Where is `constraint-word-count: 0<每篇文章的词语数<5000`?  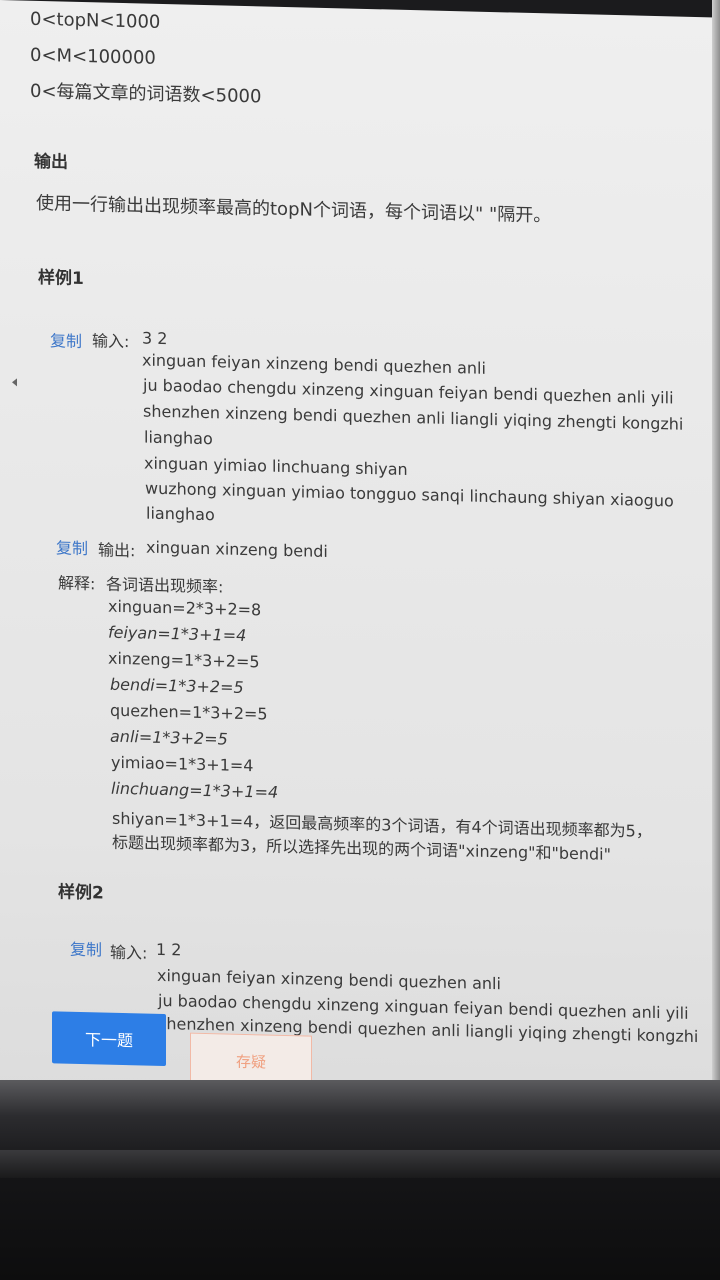
constraint-word-count: 0<每篇文章的词语数<5000 is located at coordinates (146, 94).